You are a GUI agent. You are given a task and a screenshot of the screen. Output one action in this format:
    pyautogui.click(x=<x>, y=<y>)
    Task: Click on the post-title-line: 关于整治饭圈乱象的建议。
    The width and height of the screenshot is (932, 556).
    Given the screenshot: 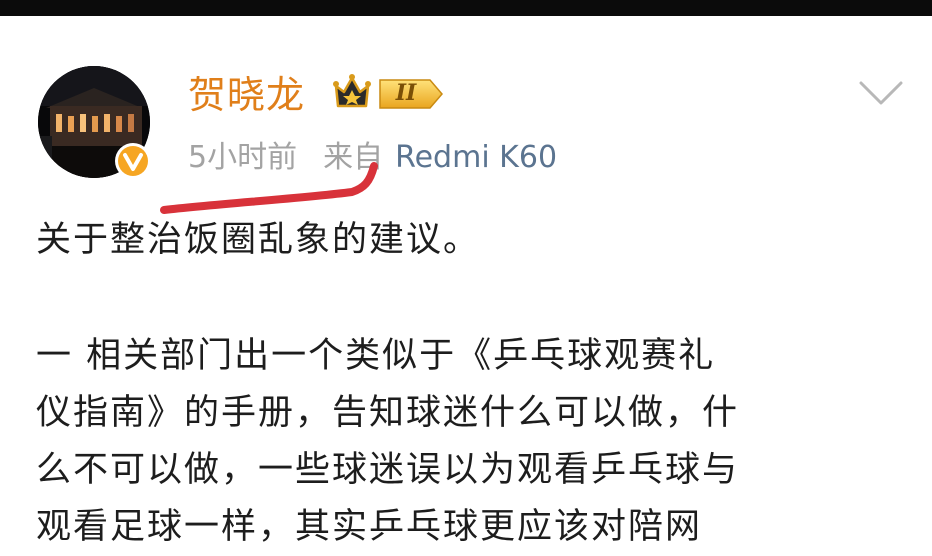 What is the action you would take?
    pyautogui.click(x=258, y=240)
    